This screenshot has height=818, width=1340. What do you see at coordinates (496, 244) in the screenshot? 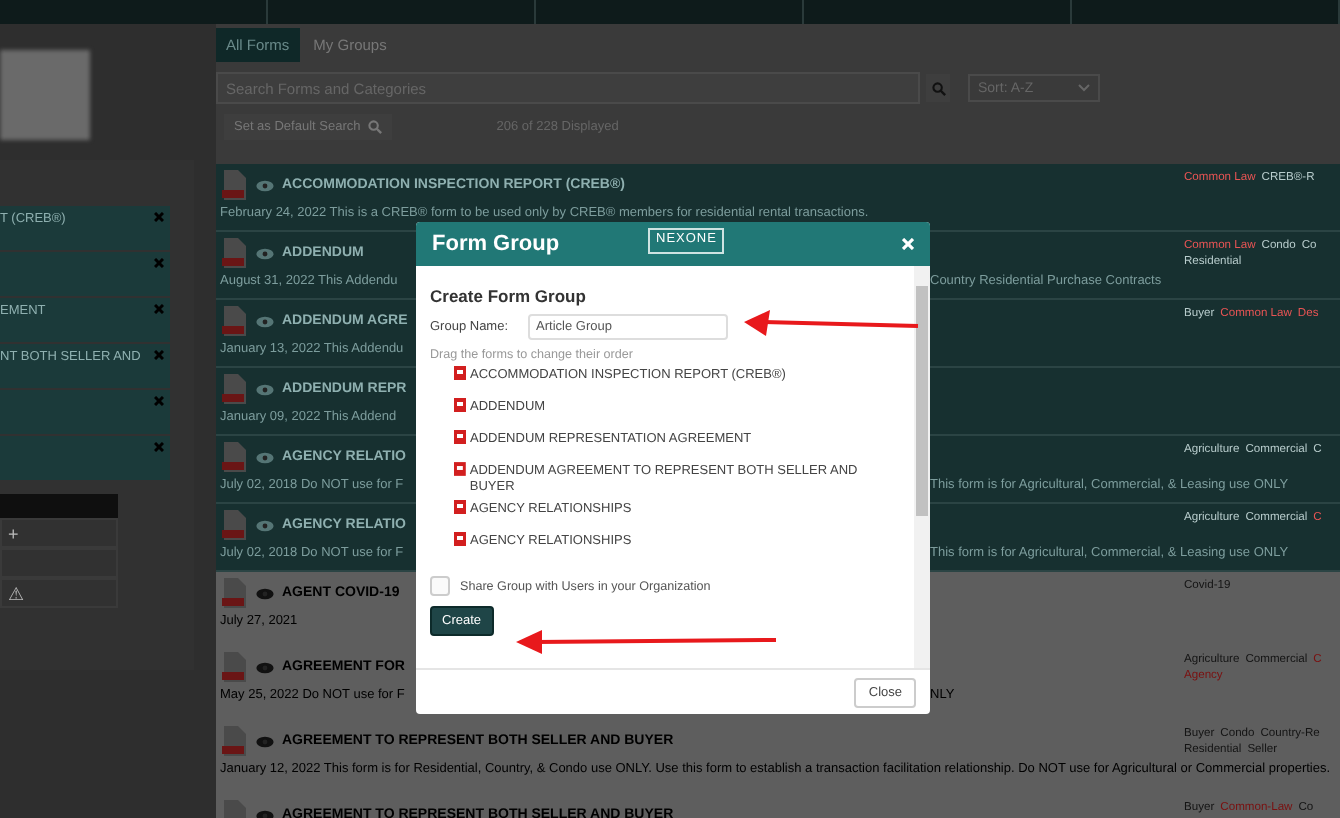
I see `dialog-title: Form Group` at bounding box center [496, 244].